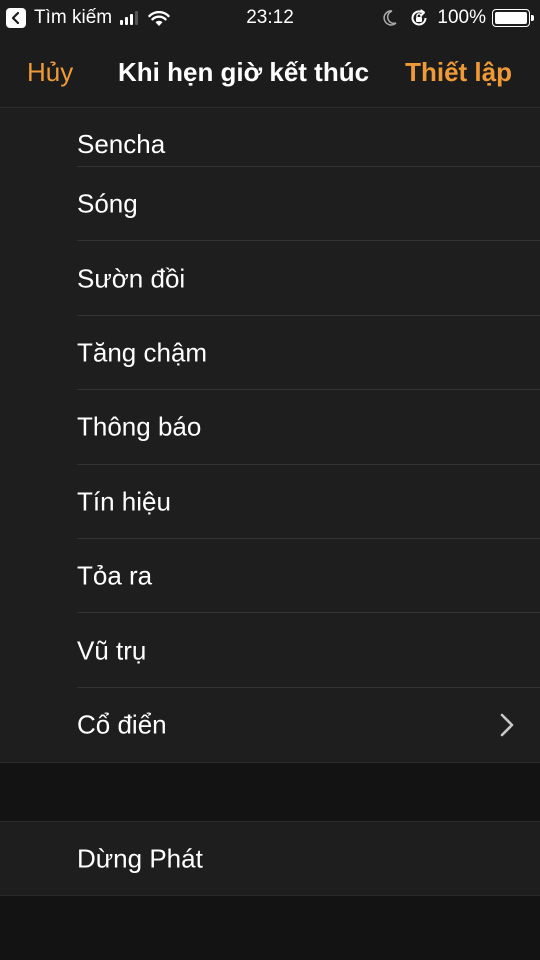 The height and width of the screenshot is (960, 540). Describe the element at coordinates (419, 17) in the screenshot. I see `rotation-lock-icon` at that location.